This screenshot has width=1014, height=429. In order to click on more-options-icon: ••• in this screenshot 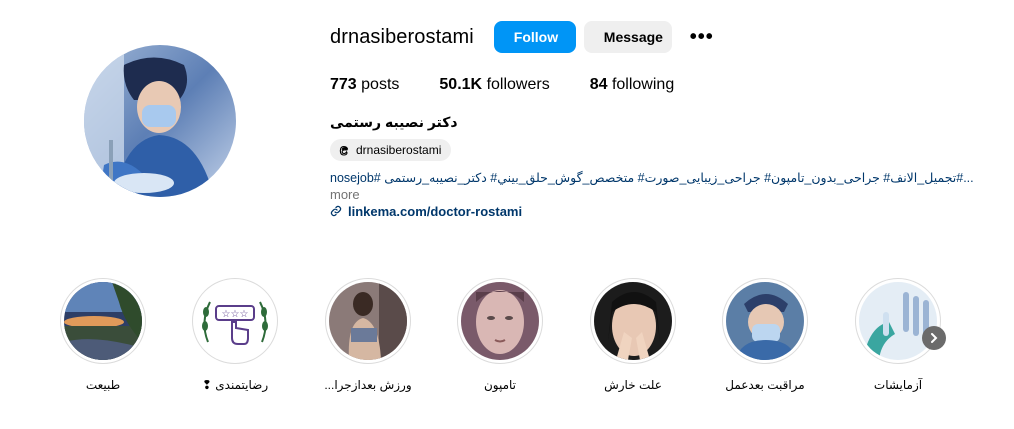, I will do `click(702, 37)`.